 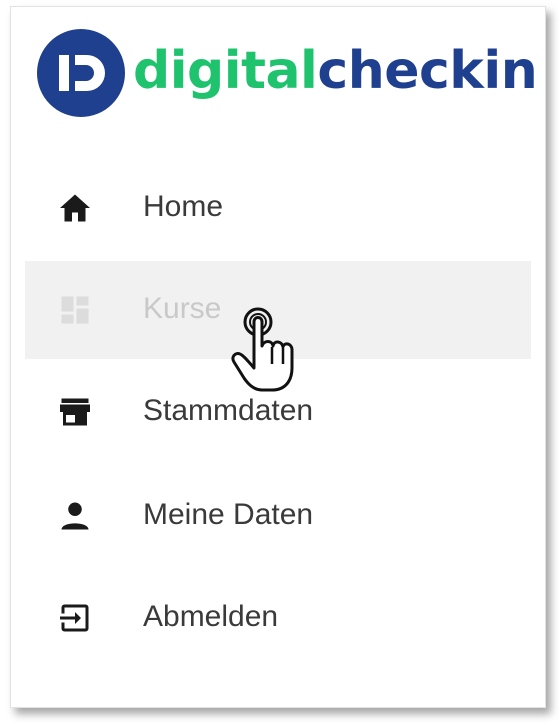 What do you see at coordinates (211, 616) in the screenshot?
I see `nav-label-abmelden: Abmelden` at bounding box center [211, 616].